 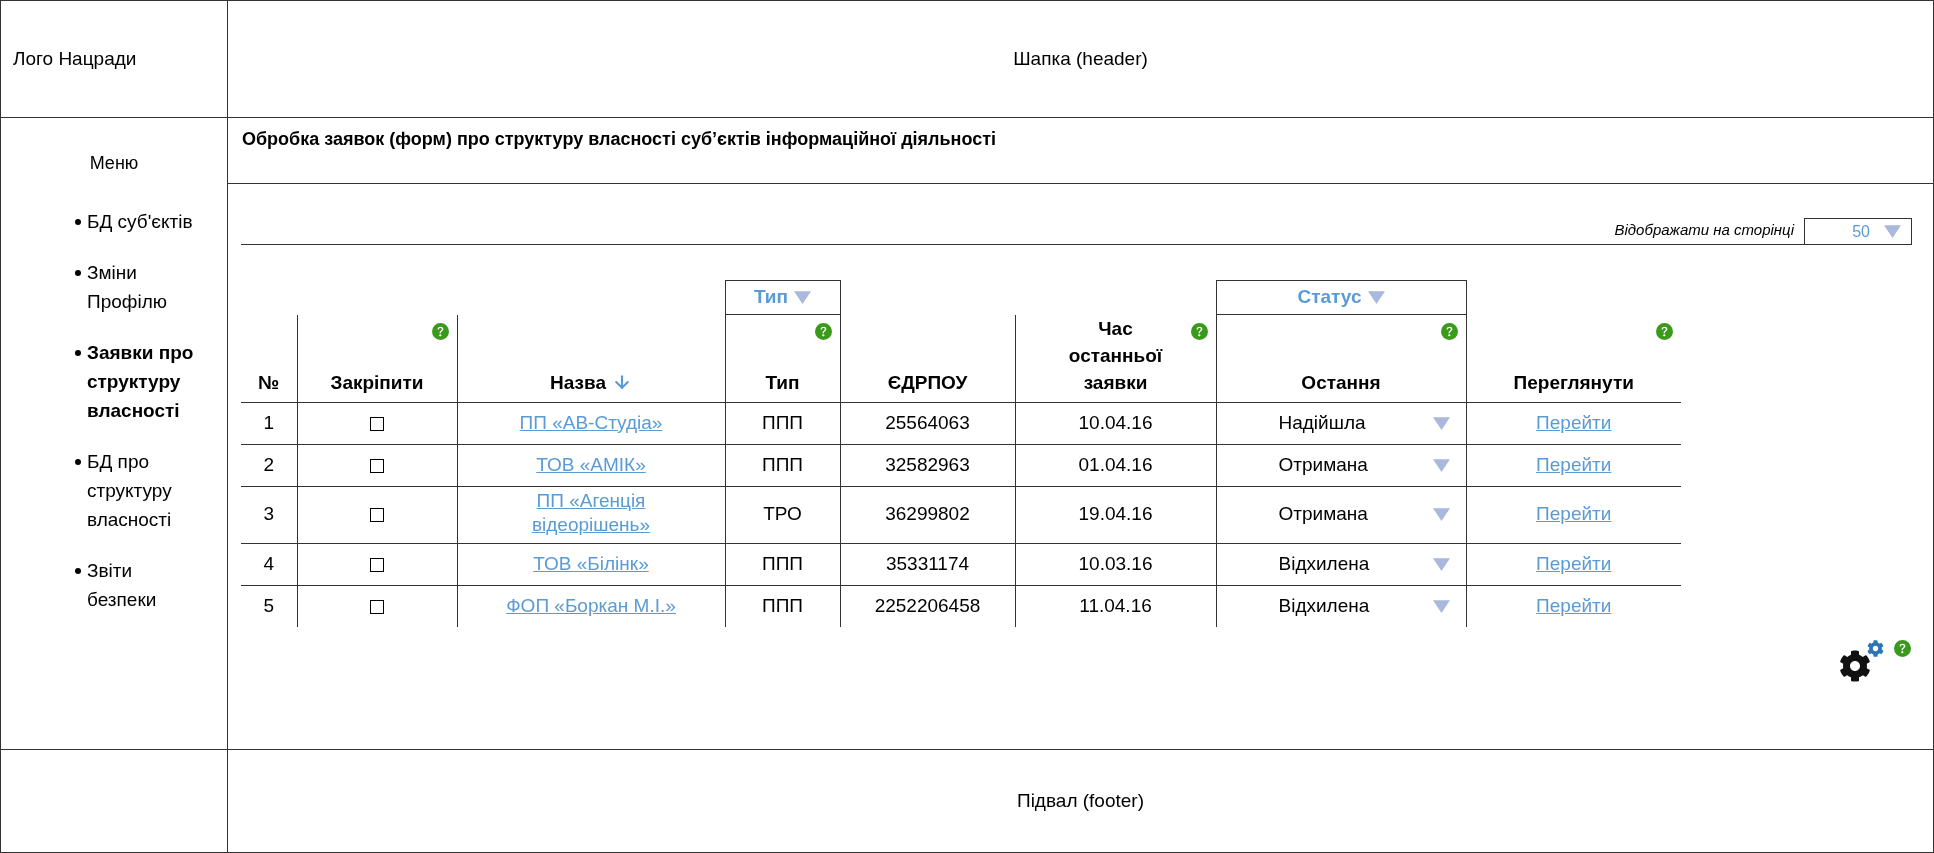 What do you see at coordinates (1858, 231) in the screenshot?
I see `per-page-select: 50` at bounding box center [1858, 231].